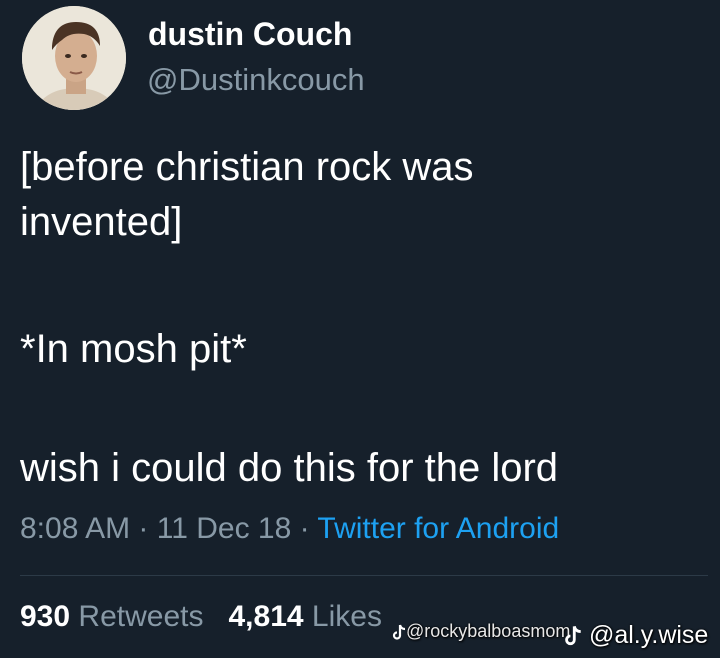 The width and height of the screenshot is (720, 658). What do you see at coordinates (266, 616) in the screenshot?
I see `like-count: 4,814` at bounding box center [266, 616].